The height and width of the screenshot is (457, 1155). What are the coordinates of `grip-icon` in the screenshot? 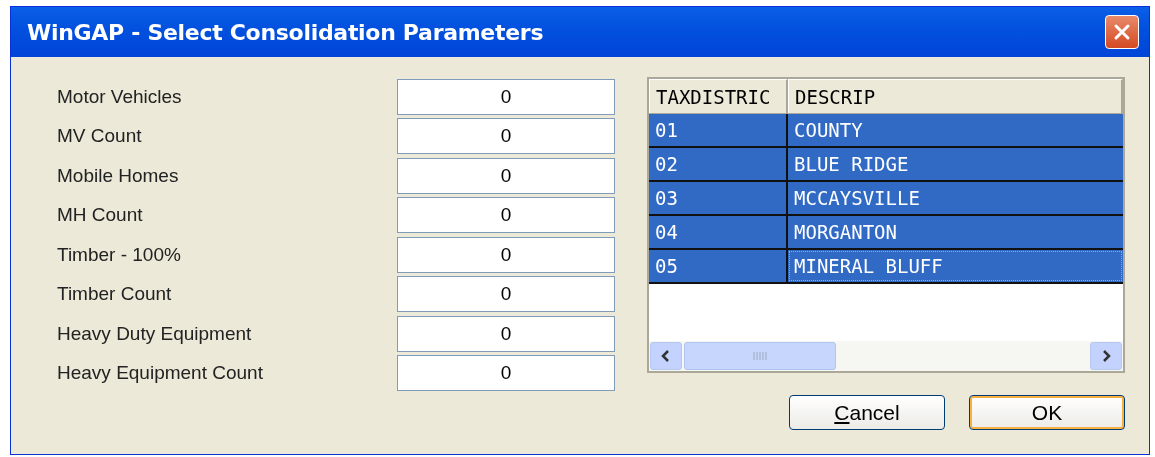 It's located at (760, 356).